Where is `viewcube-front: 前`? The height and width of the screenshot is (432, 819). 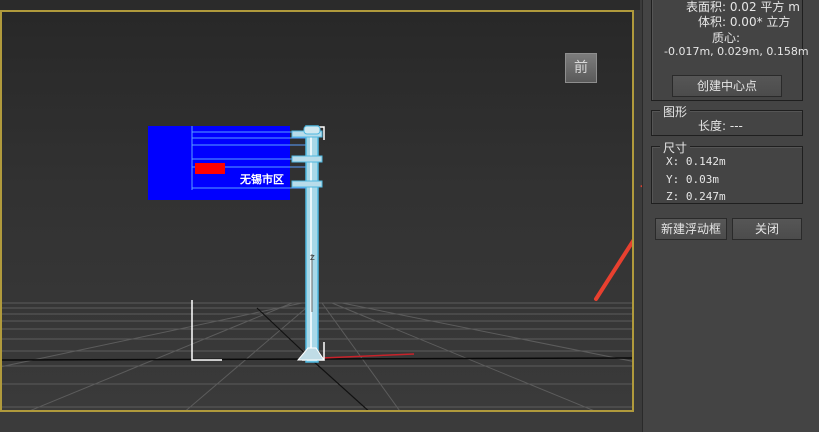 viewcube-front: 前 is located at coordinates (581, 68).